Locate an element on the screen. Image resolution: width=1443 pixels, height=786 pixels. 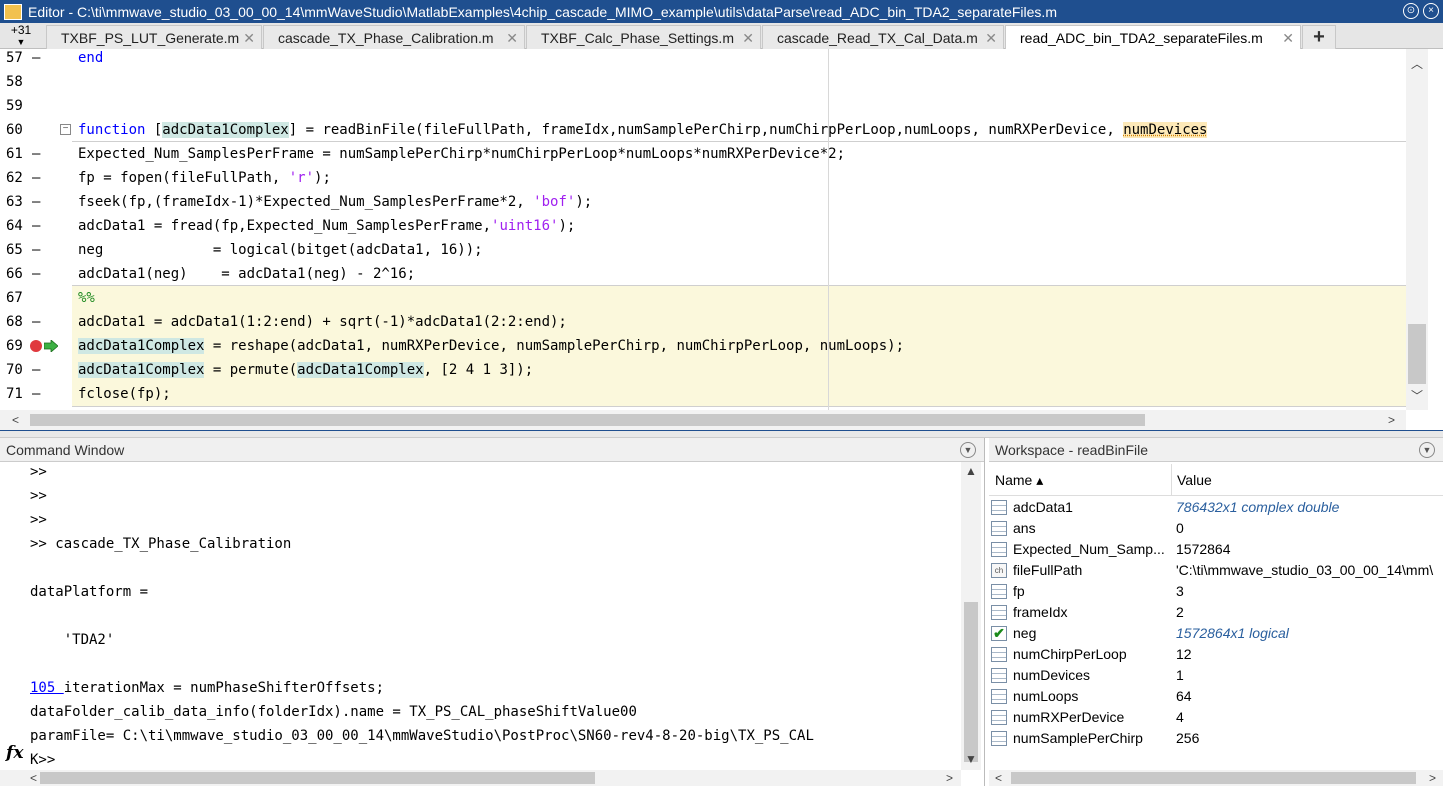
workspace-row: adcData1 786432x1 complex double is located at coordinates (1216, 507).